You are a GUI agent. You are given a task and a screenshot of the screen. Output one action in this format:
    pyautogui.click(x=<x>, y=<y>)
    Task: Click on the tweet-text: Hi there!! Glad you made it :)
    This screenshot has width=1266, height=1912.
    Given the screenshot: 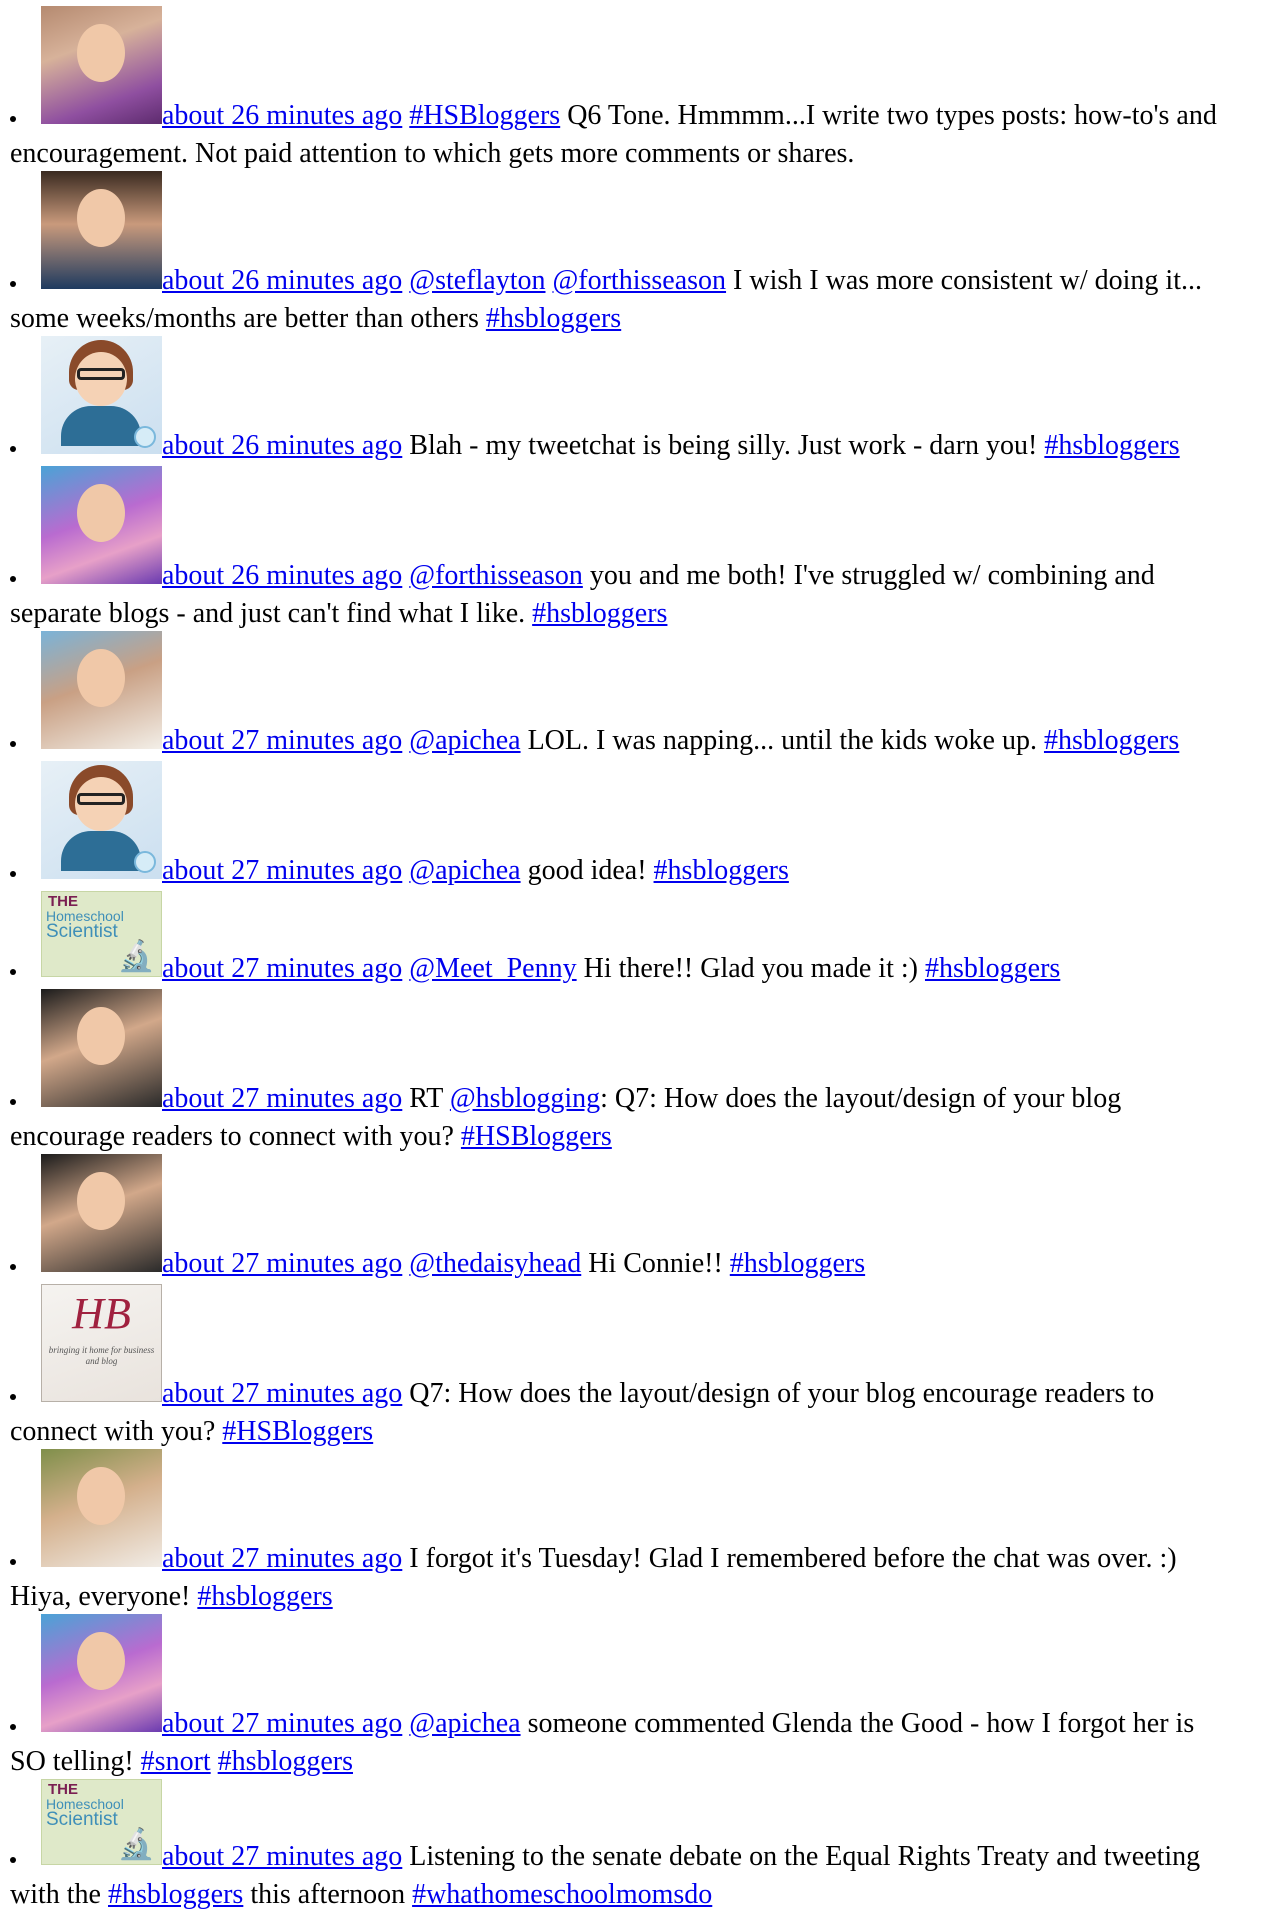 What is the action you would take?
    pyautogui.click(x=750, y=968)
    